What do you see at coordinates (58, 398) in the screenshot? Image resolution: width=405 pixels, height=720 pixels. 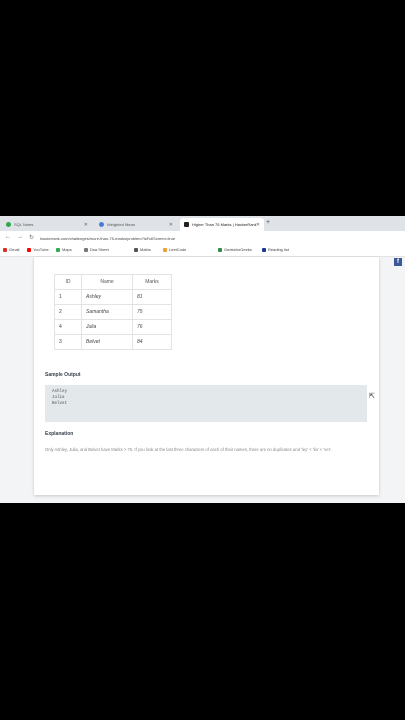 I see `output-line: Julia` at bounding box center [58, 398].